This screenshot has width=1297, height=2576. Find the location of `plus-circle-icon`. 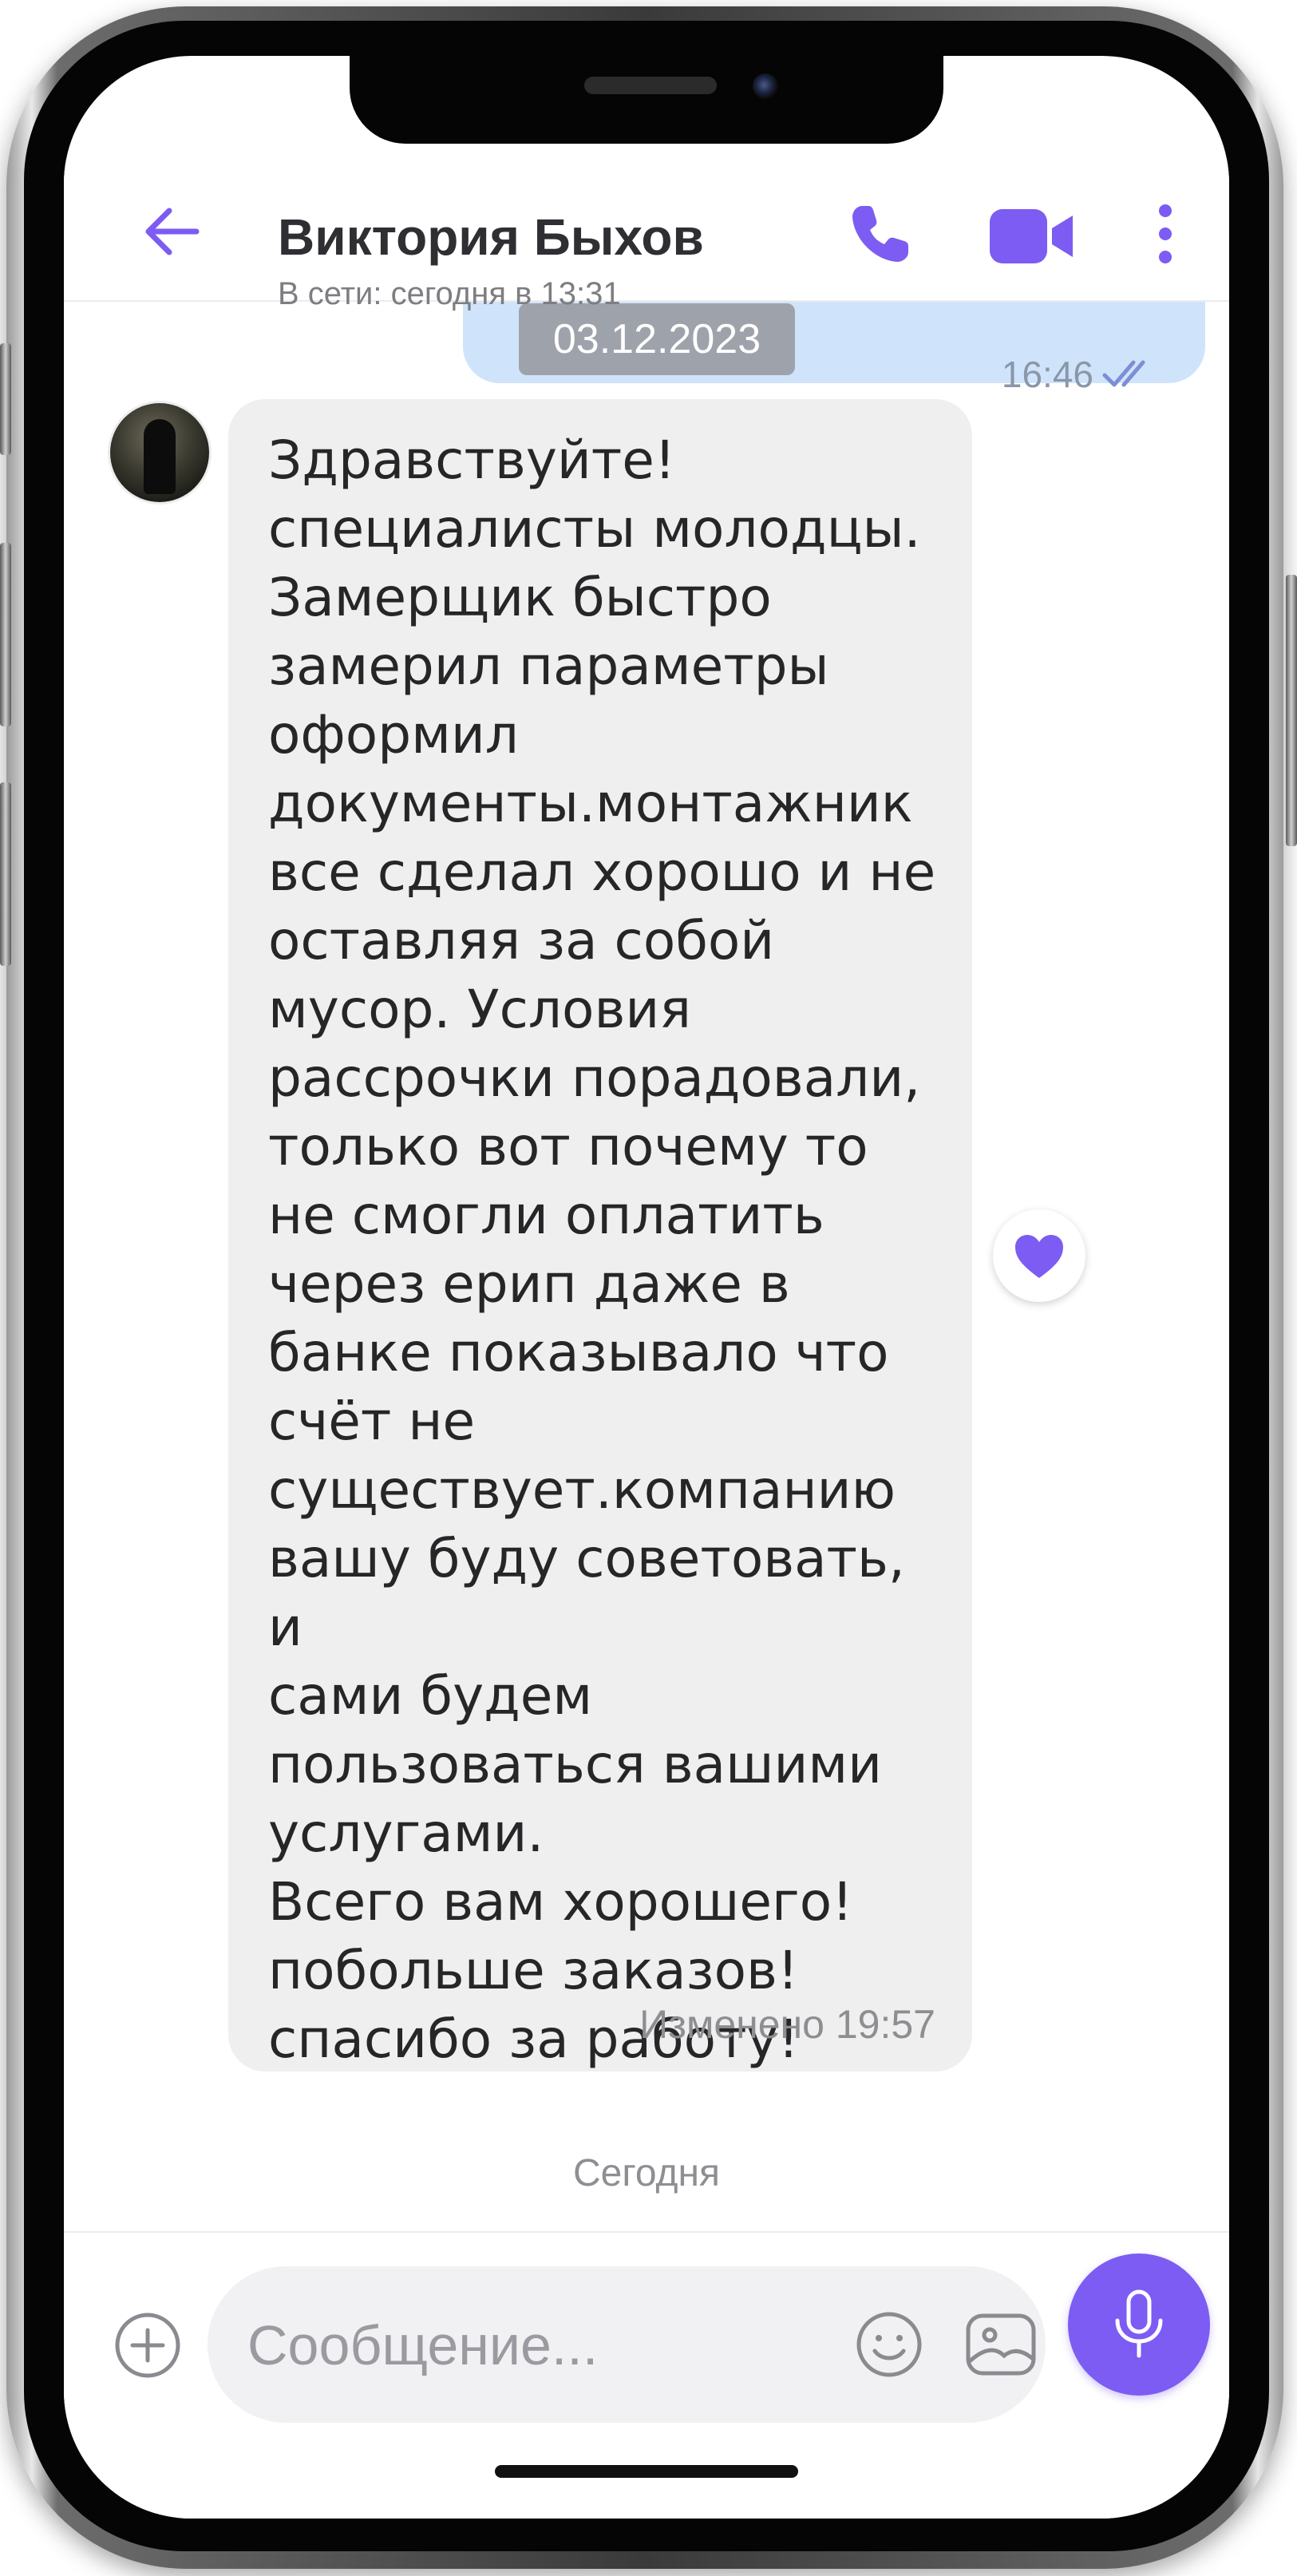

plus-circle-icon is located at coordinates (147, 2345).